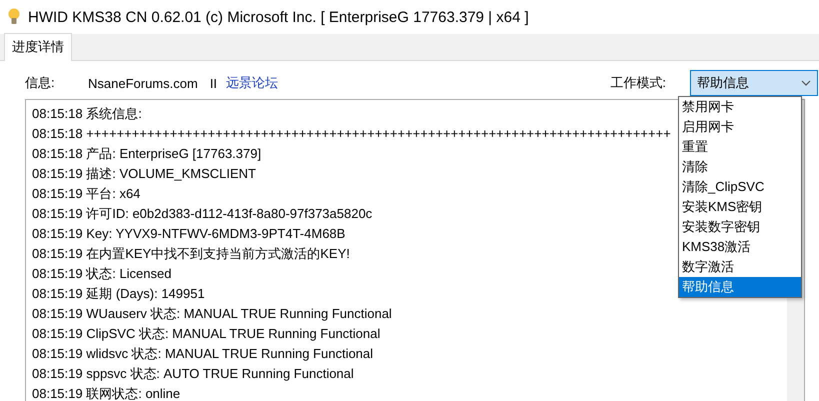 The height and width of the screenshot is (401, 819). Describe the element at coordinates (106, 393) in the screenshot. I see `log-line: 08:15:19 联网状态: online` at that location.